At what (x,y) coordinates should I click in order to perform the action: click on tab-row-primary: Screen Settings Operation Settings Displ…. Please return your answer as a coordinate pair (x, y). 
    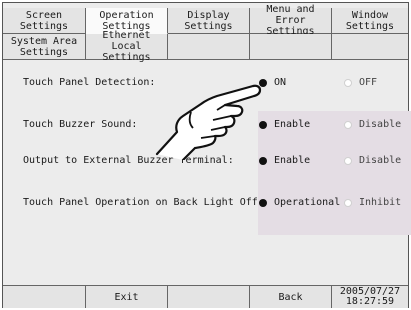
    Looking at the image, I should click on (205, 20).